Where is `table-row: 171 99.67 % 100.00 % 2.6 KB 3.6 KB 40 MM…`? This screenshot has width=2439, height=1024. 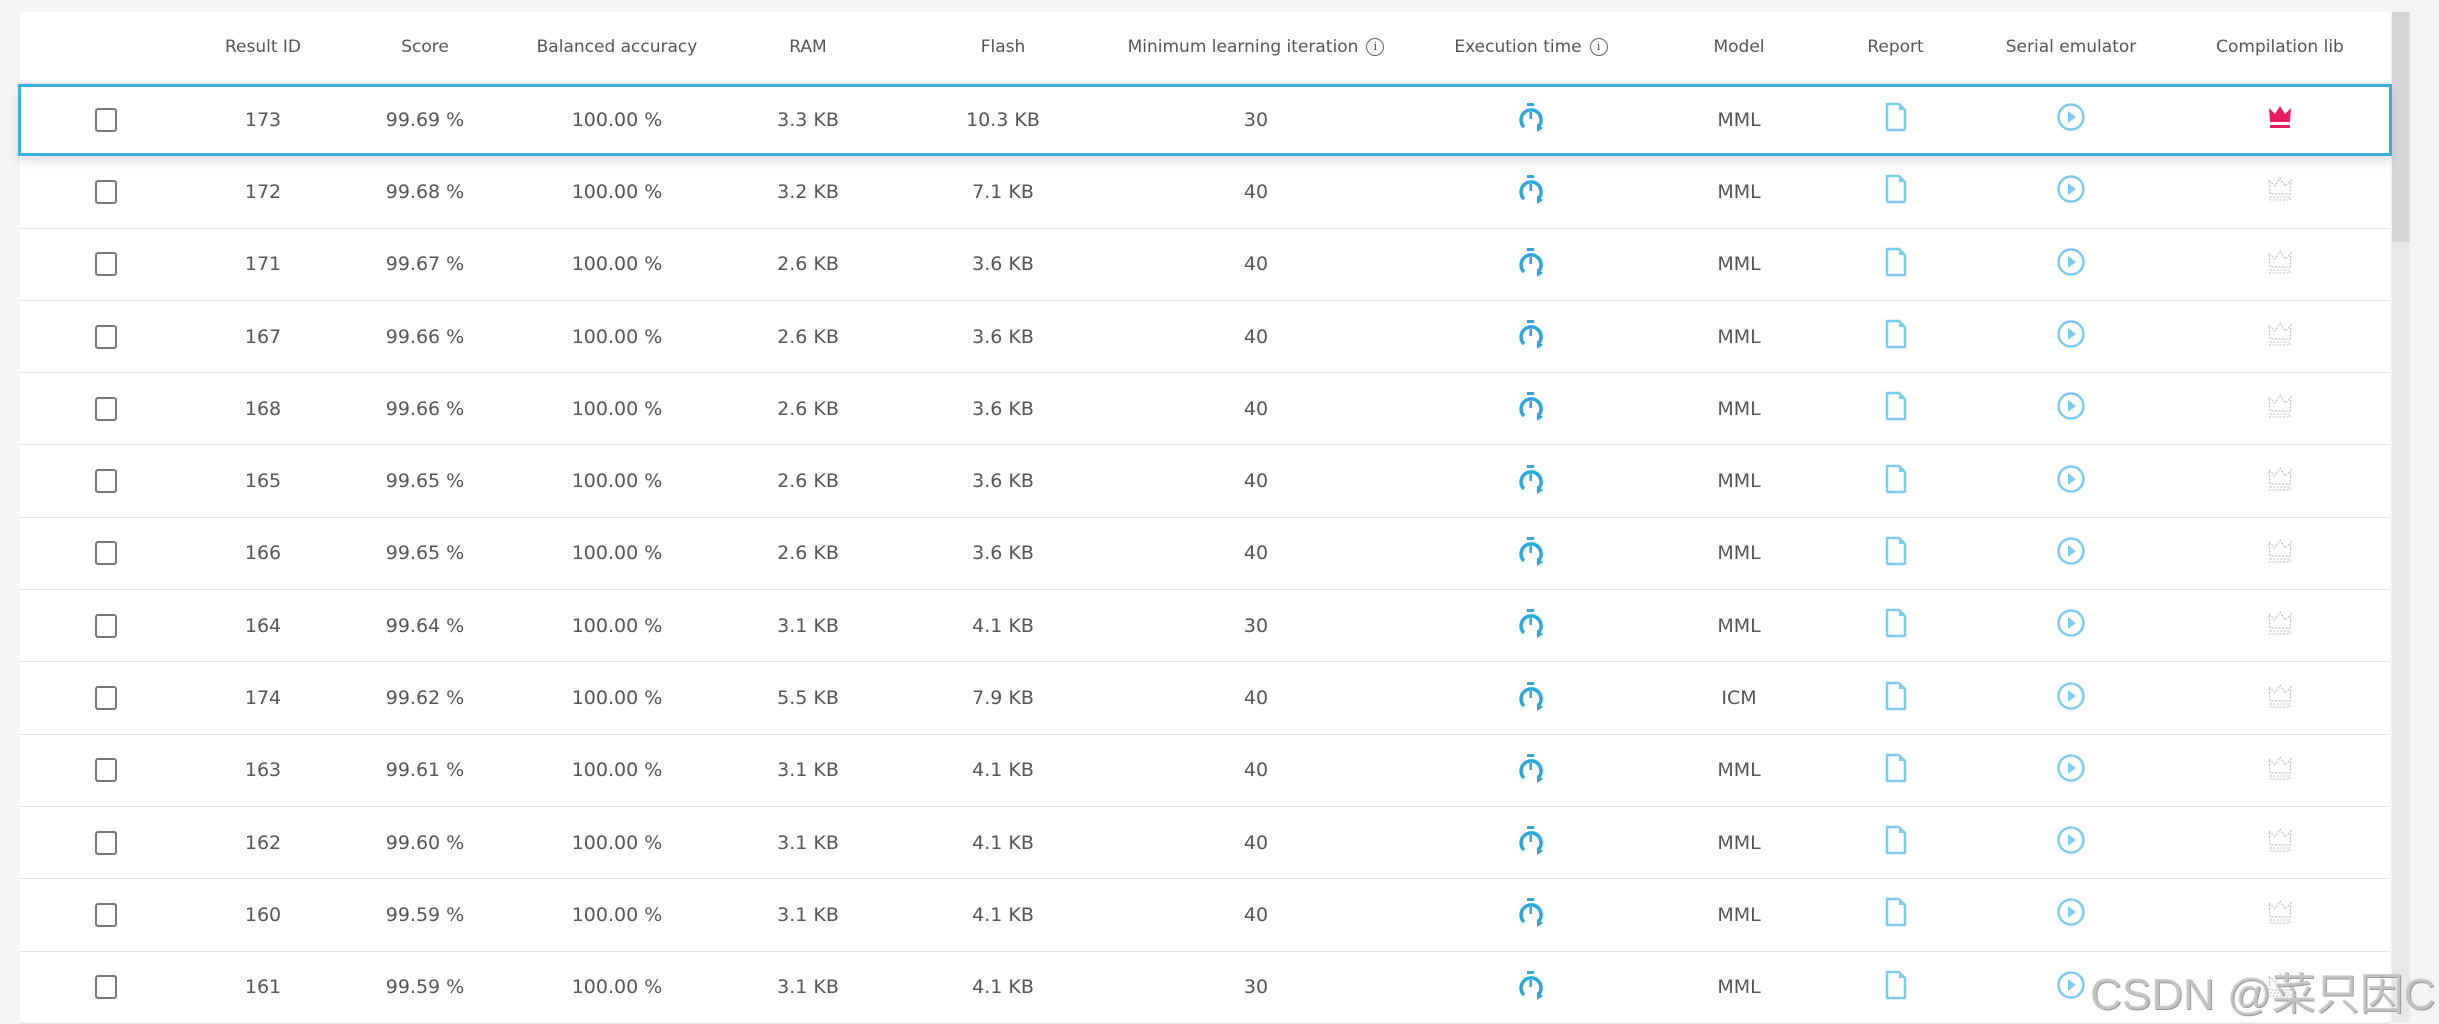
table-row: 171 99.67 % 100.00 % 2.6 KB 3.6 KB 40 MM… is located at coordinates (1205, 265).